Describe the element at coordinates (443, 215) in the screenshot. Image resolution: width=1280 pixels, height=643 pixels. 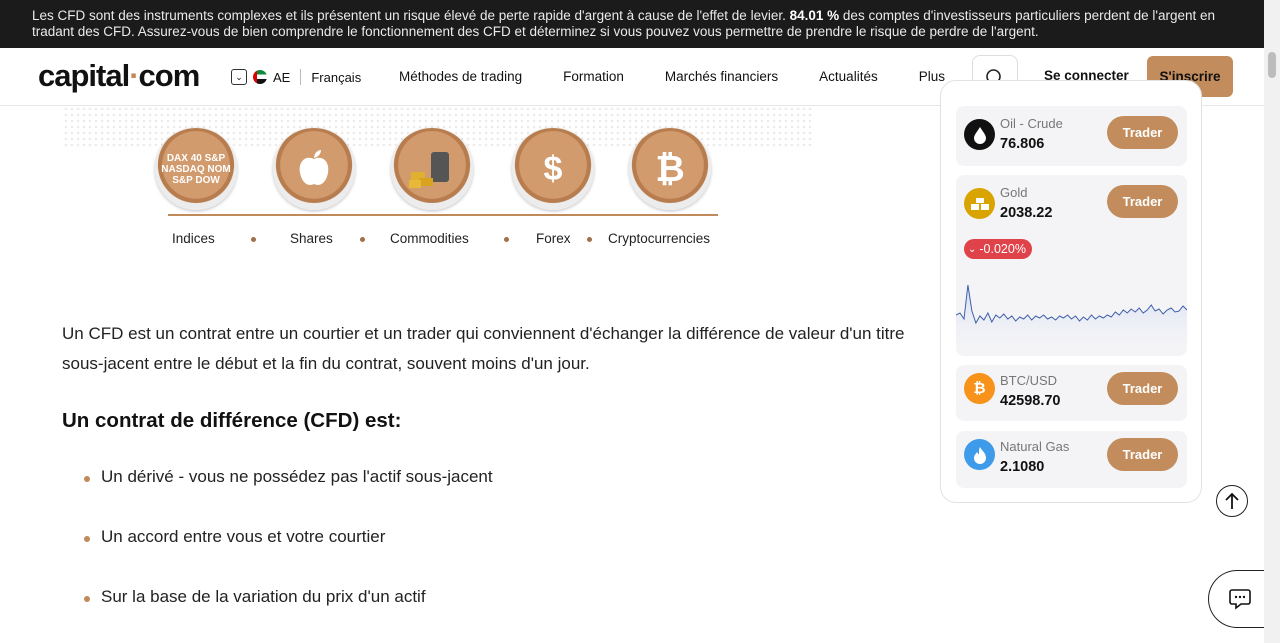
I see `timeline-line` at that location.